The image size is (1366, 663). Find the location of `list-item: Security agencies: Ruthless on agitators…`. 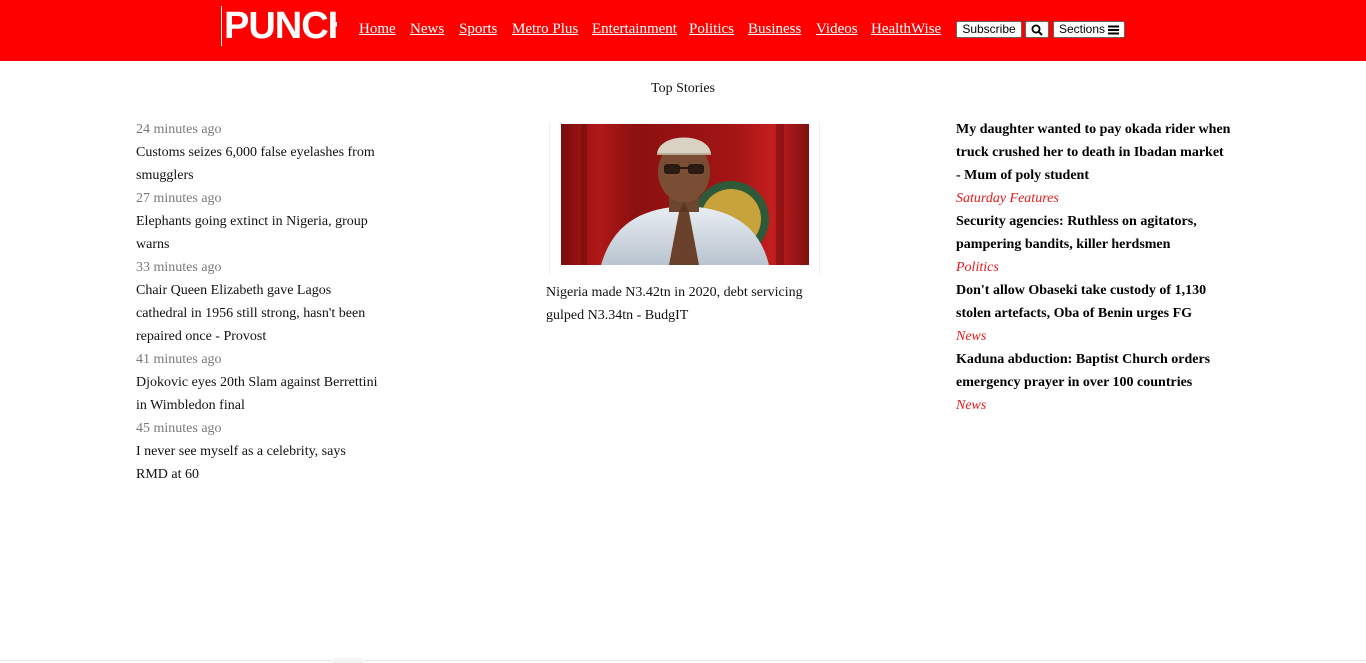

list-item: Security agencies: Ruthless on agitators… is located at coordinates (1093, 244).